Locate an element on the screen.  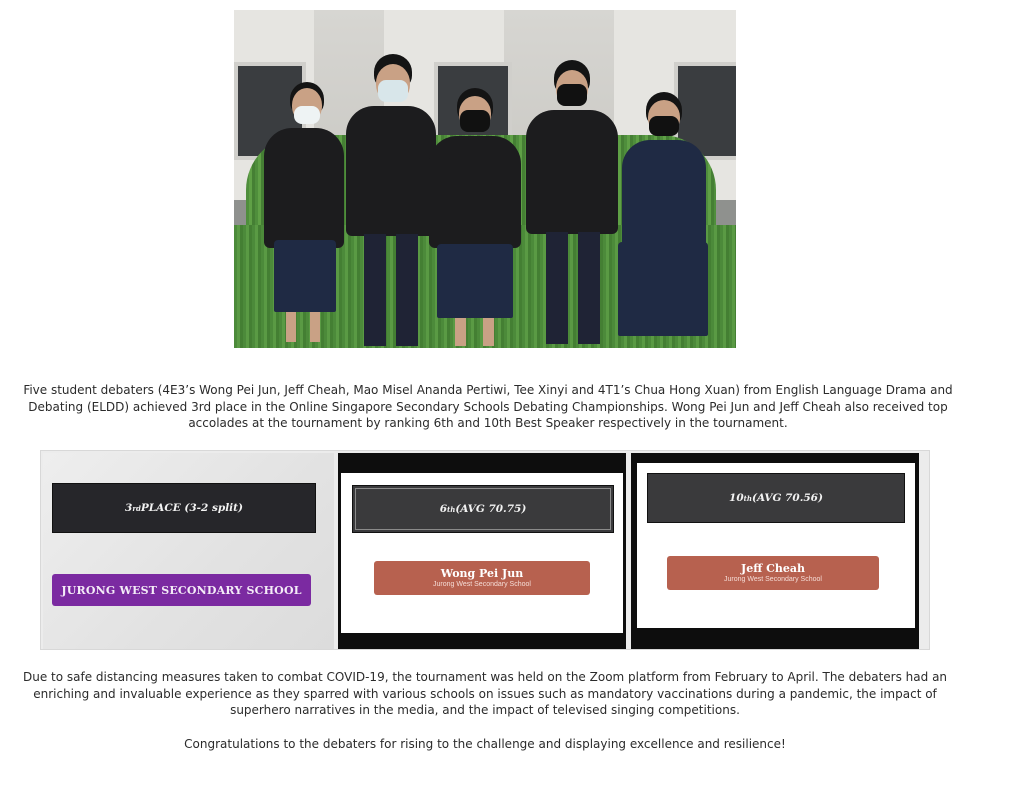
speaker-name: Wong Pei Jun is located at coordinates (482, 573).